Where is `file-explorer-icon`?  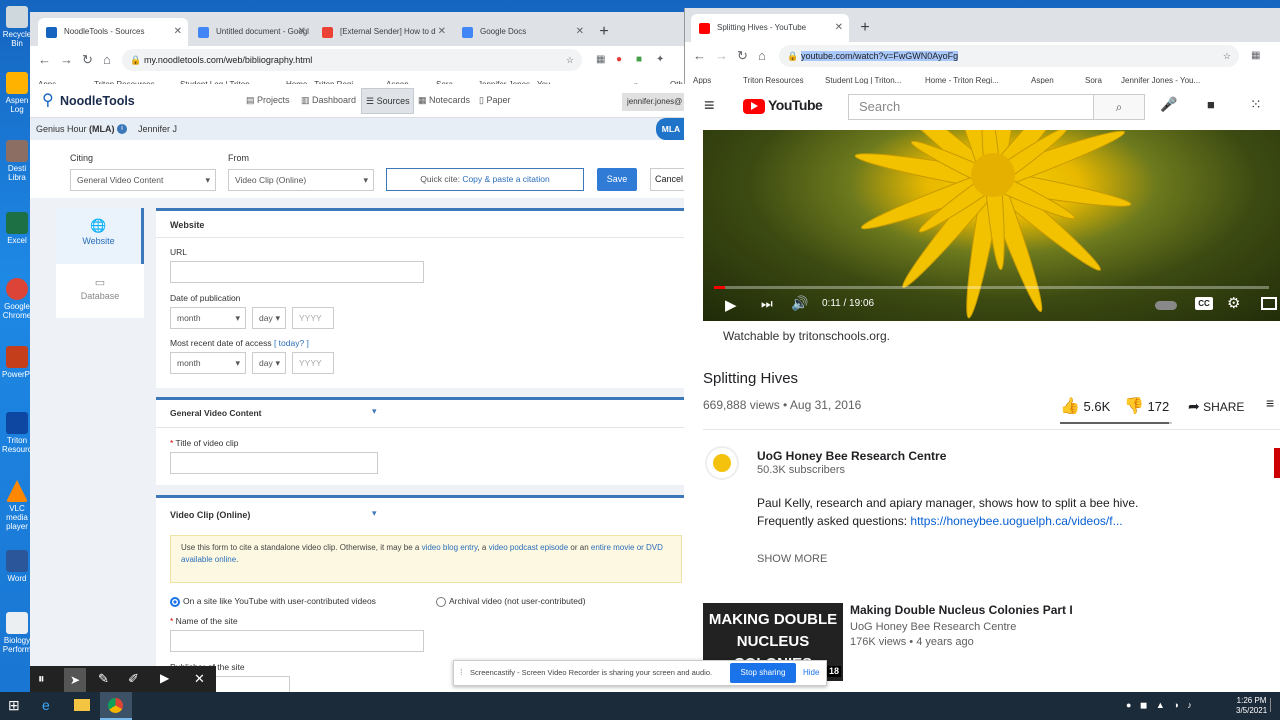 file-explorer-icon is located at coordinates (82, 705).